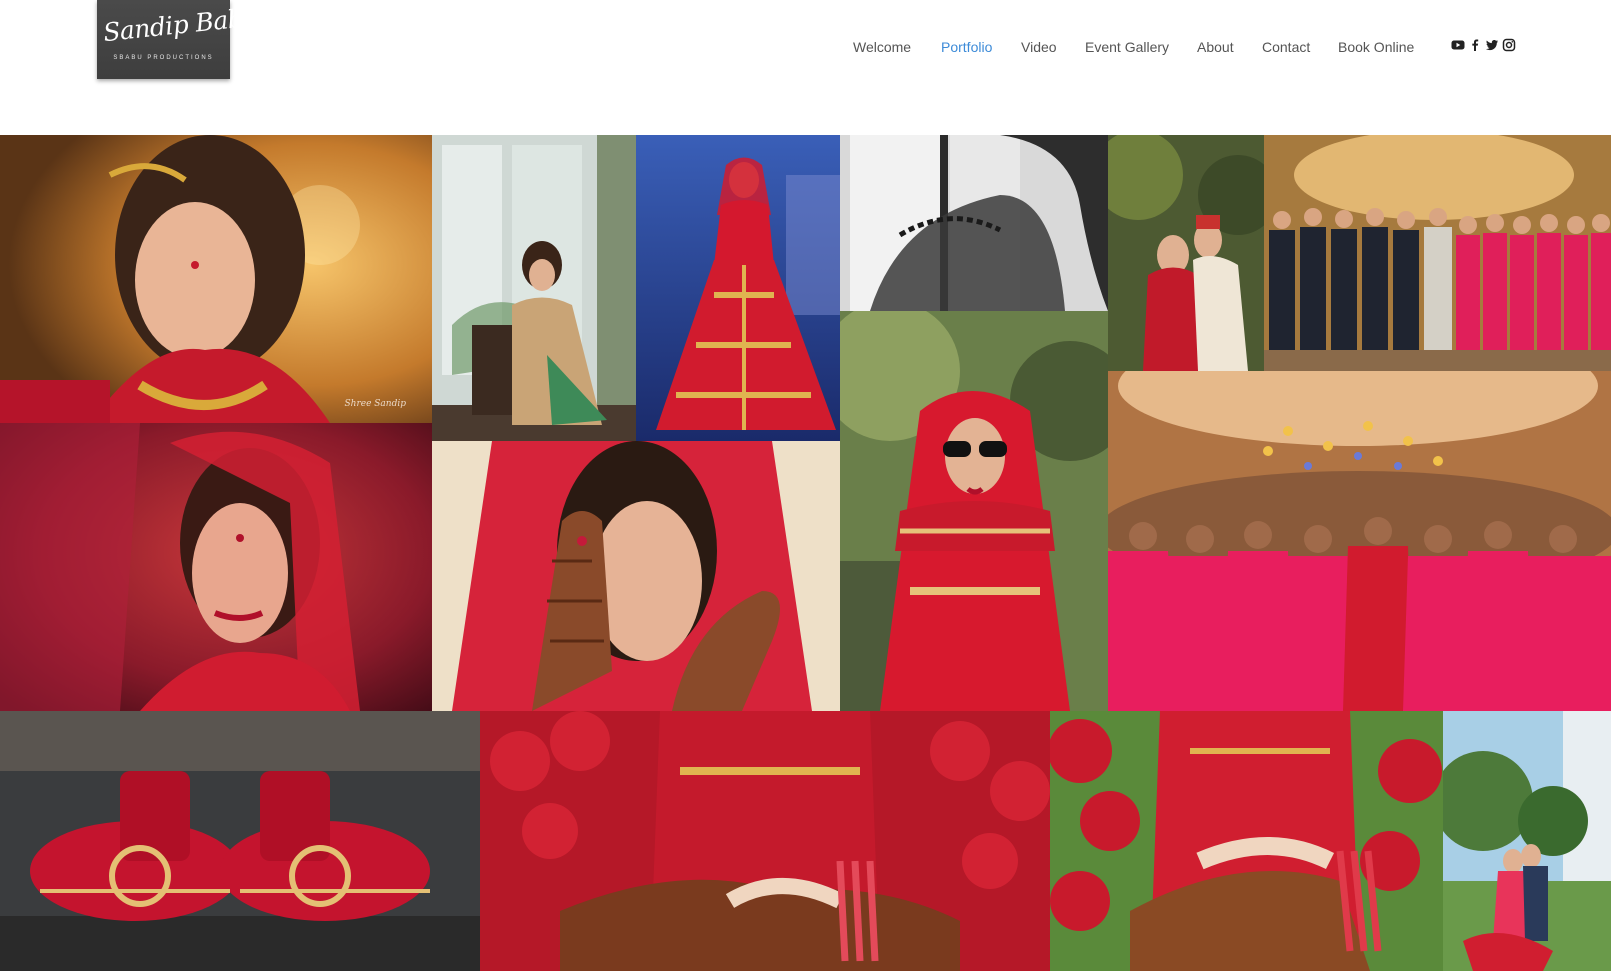  What do you see at coordinates (1215, 47) in the screenshot?
I see `nav-item-about: About` at bounding box center [1215, 47].